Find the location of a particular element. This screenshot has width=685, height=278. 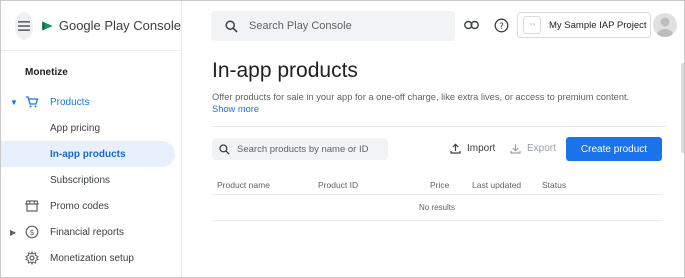

show-more-link: Show more is located at coordinates (235, 109).